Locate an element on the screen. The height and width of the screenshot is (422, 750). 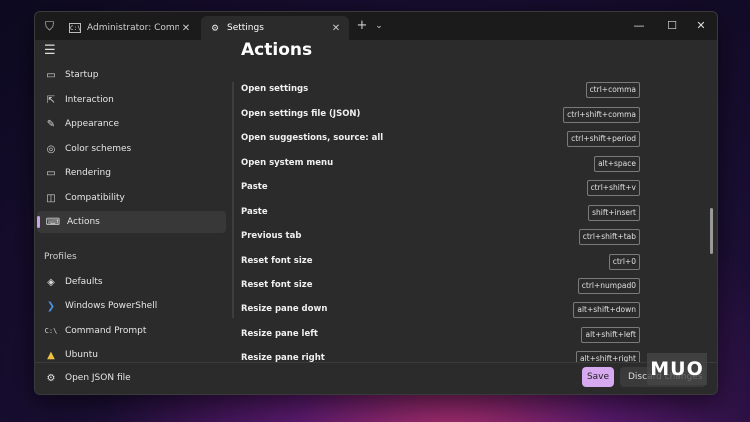
monitor-icon: ▭ is located at coordinates (51, 173).